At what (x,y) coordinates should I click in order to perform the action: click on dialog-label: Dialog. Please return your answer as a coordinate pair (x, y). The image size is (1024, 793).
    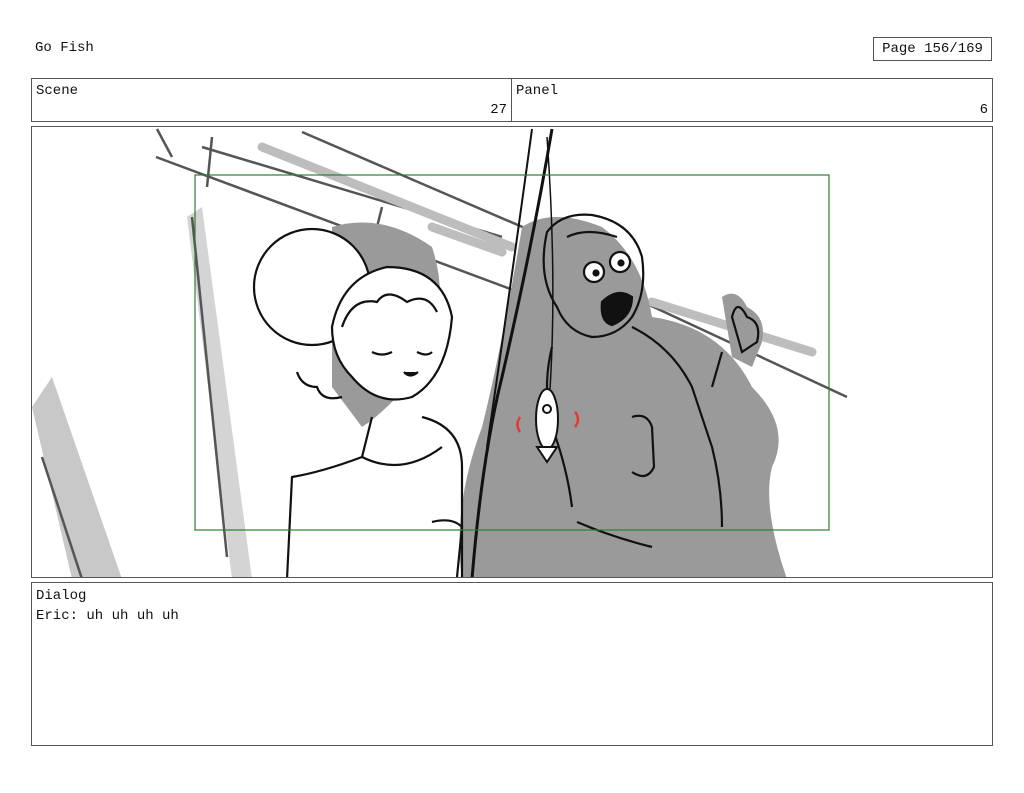
    Looking at the image, I should click on (61, 596).